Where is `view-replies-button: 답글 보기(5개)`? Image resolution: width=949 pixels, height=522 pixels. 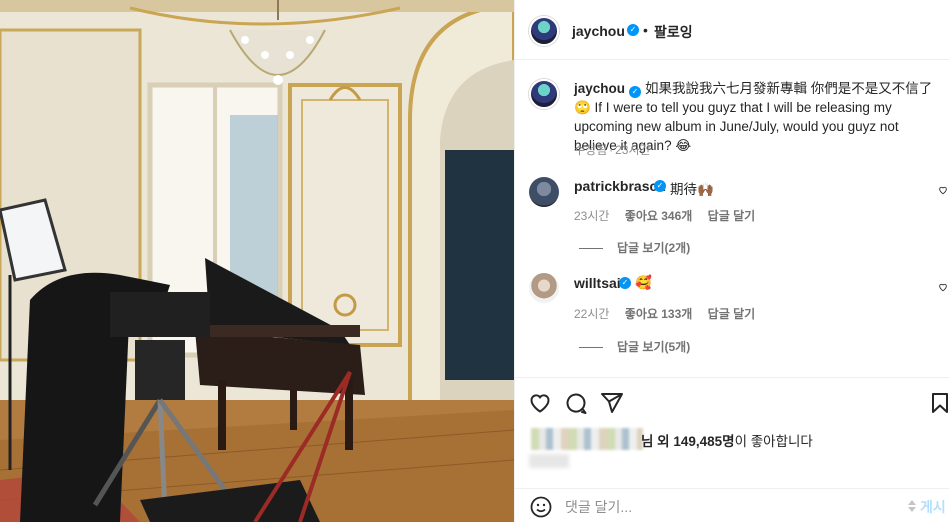 view-replies-button: 답글 보기(5개) is located at coordinates (634, 346).